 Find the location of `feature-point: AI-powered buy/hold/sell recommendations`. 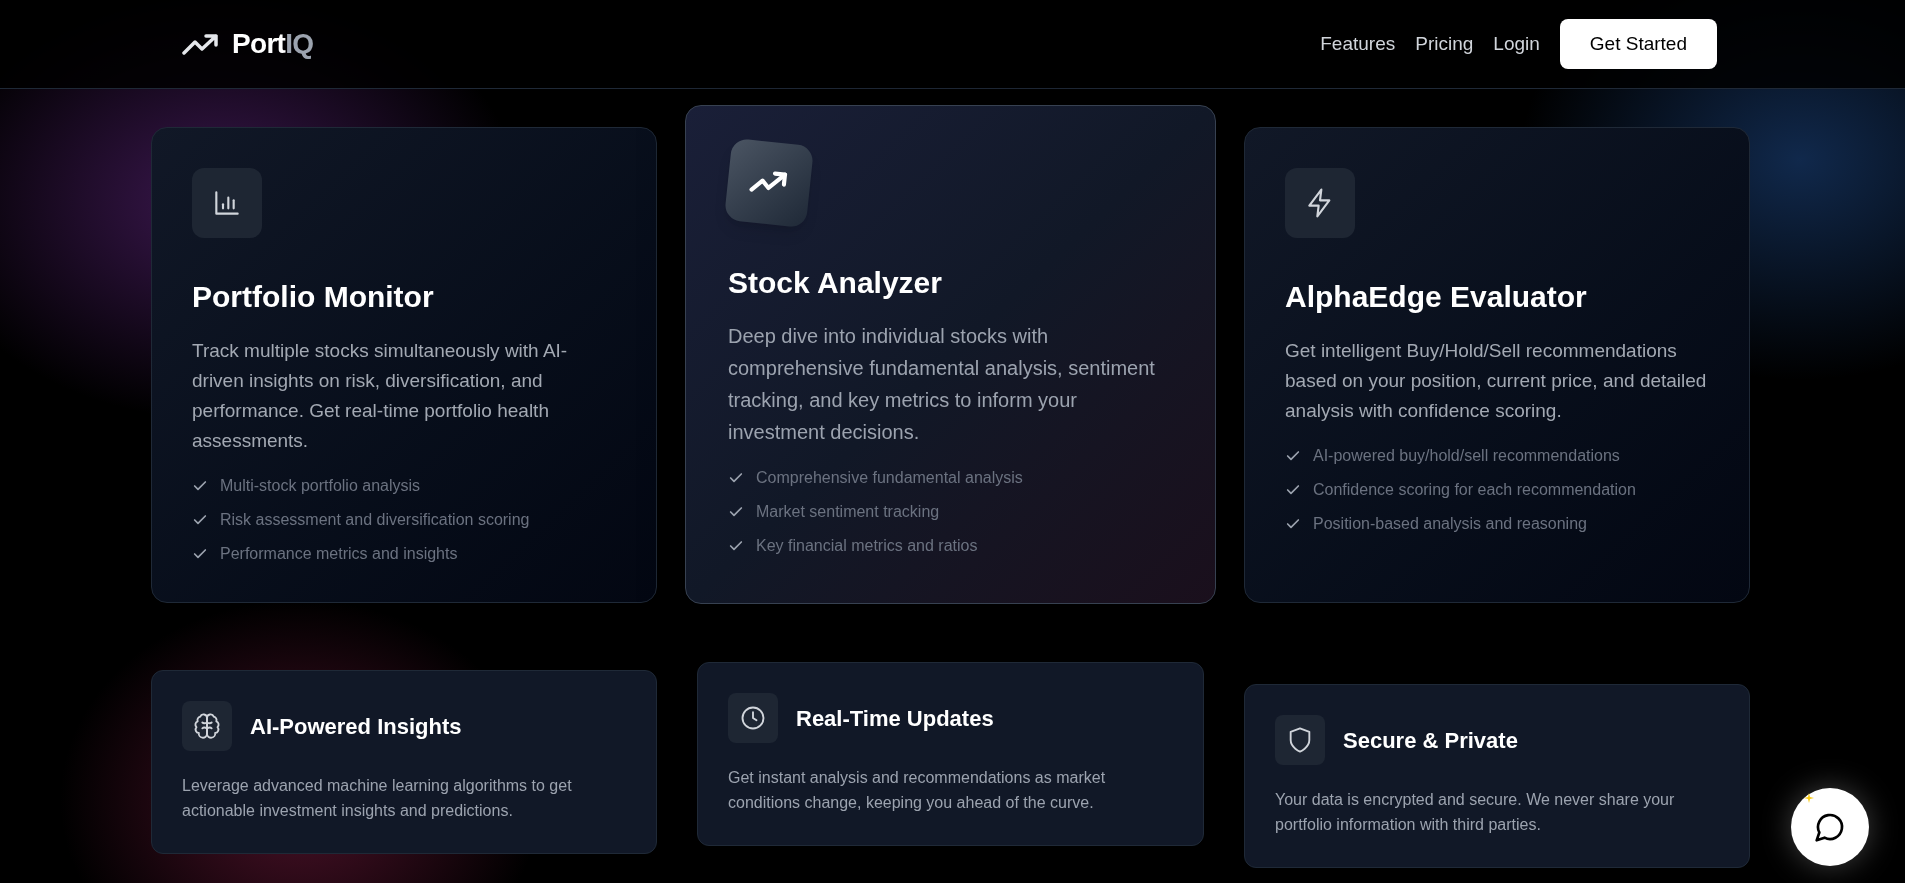

feature-point: AI-powered buy/hold/sell recommendations is located at coordinates (1466, 455).